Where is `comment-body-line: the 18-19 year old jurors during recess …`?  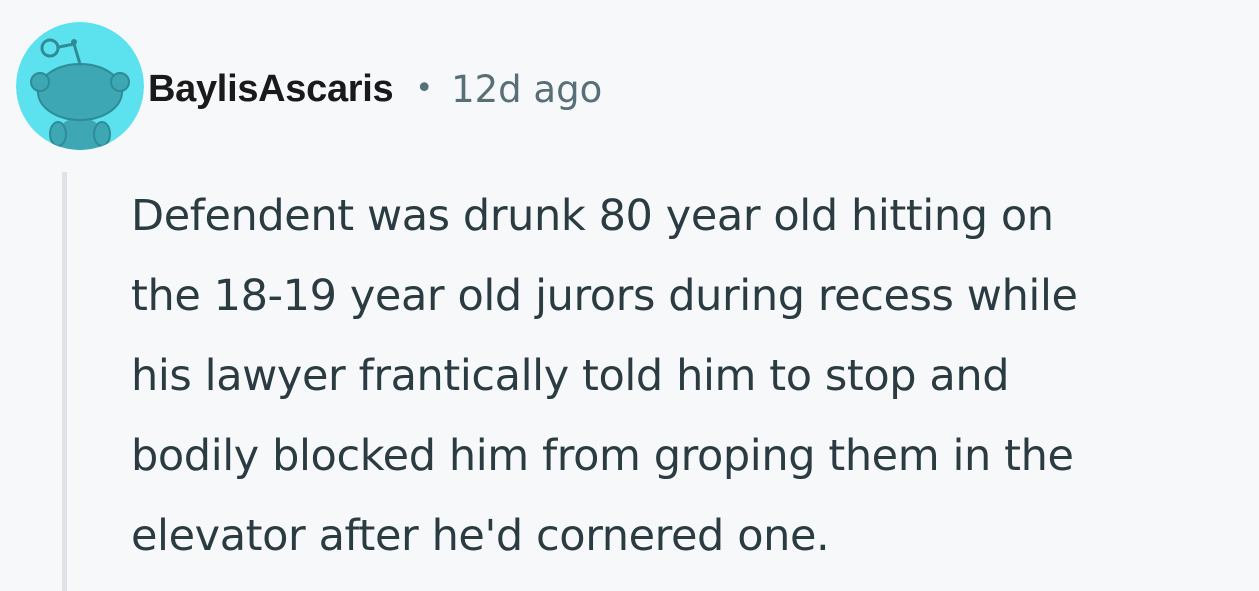
comment-body-line: the 18-19 year old jurors during recess … is located at coordinates (604, 296).